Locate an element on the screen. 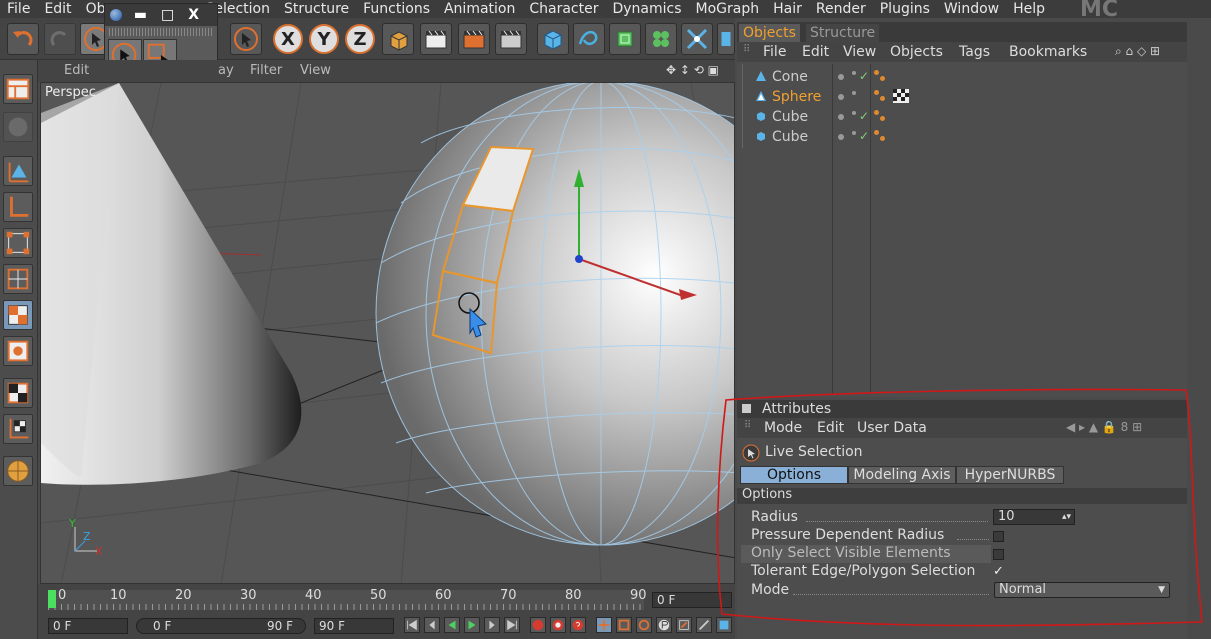  key-rotation-button is located at coordinates (644, 625).